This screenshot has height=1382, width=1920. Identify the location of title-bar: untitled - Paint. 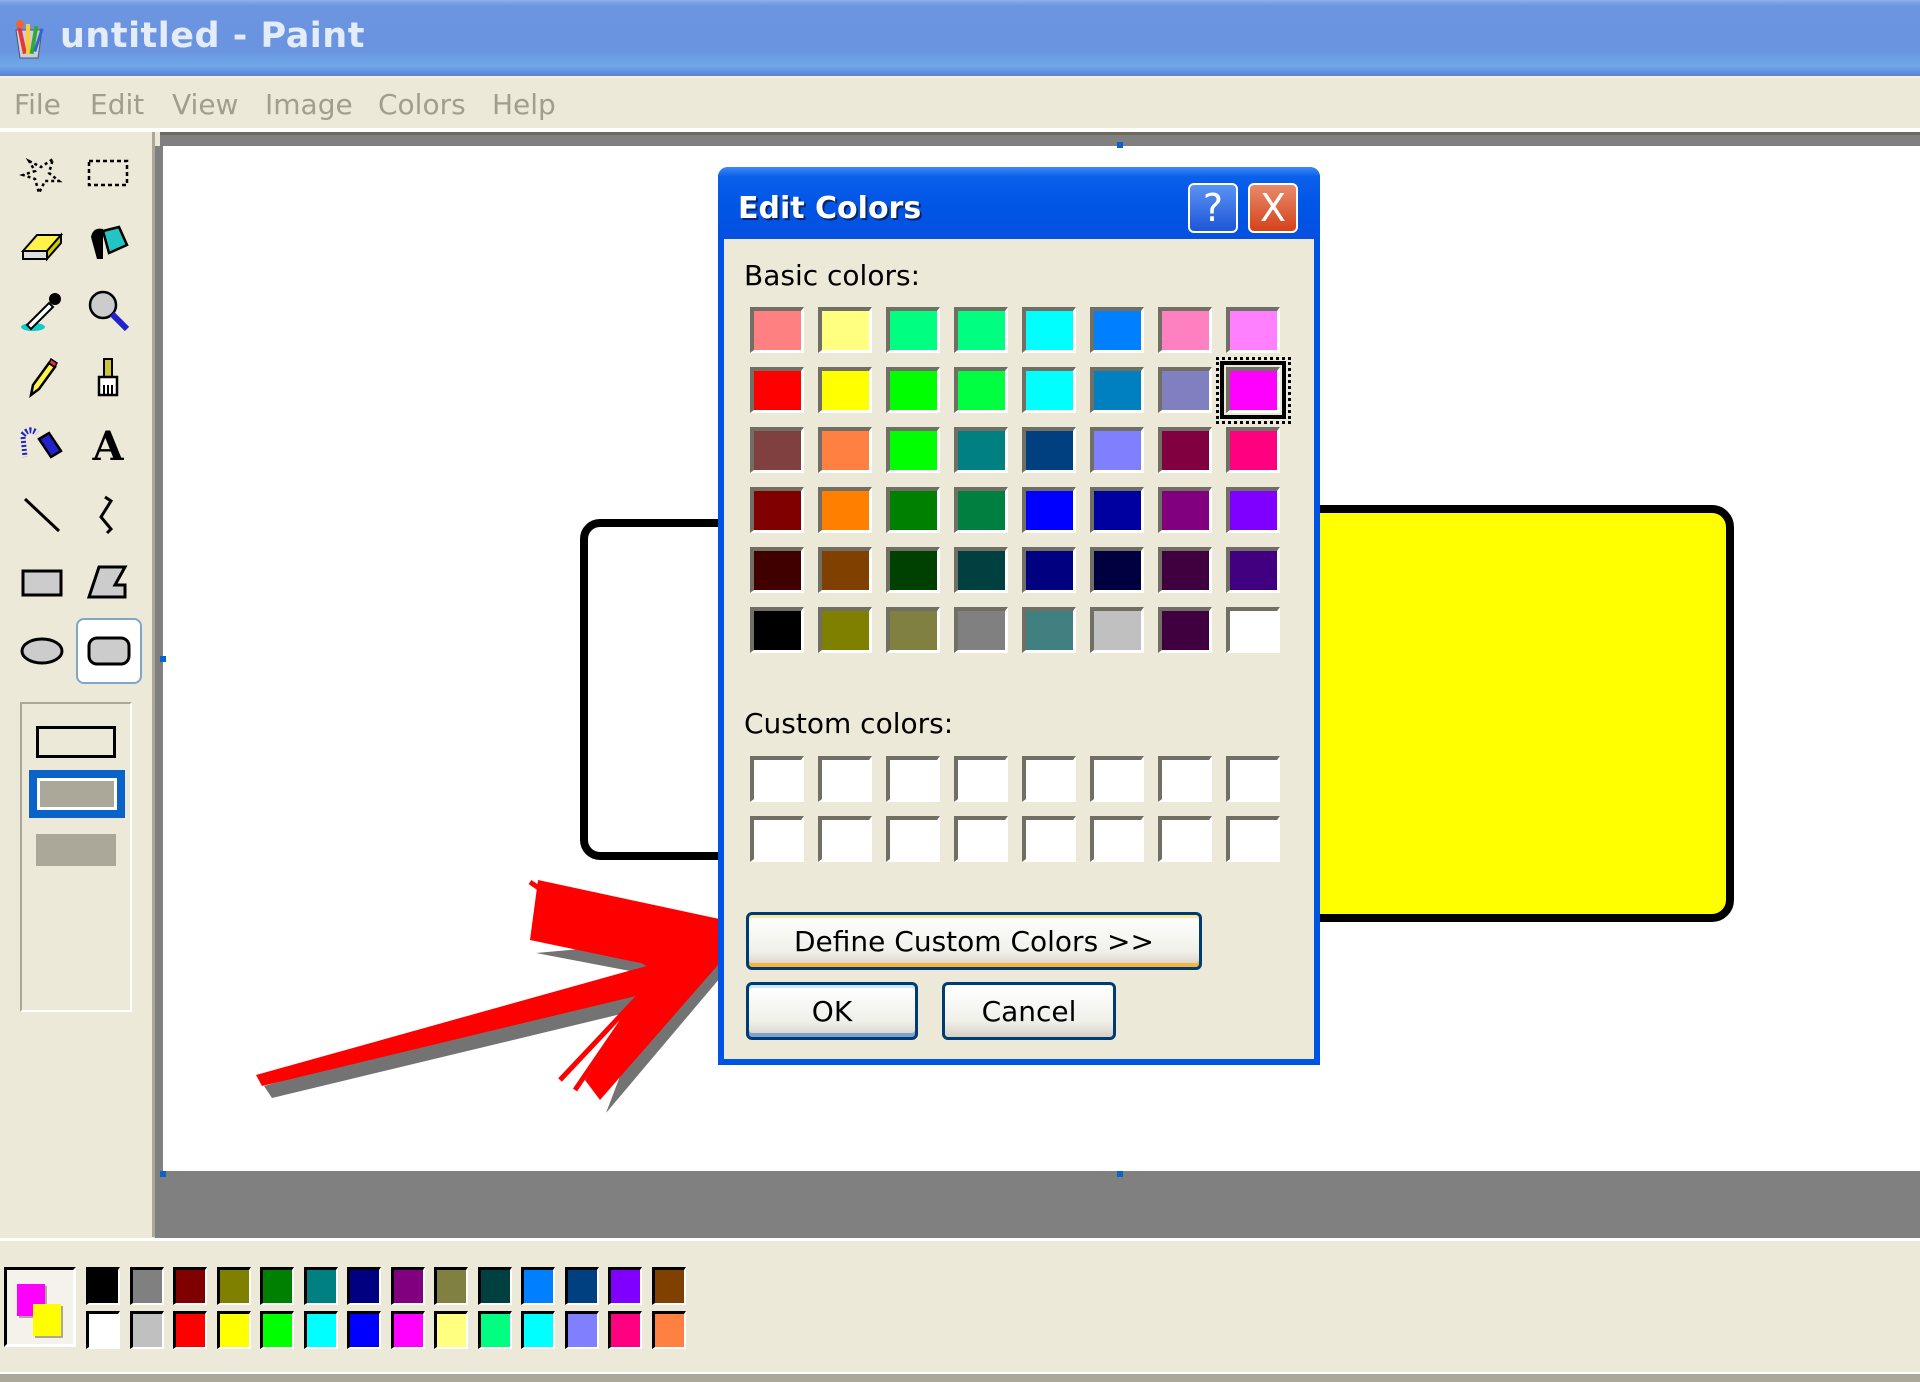
(960, 38).